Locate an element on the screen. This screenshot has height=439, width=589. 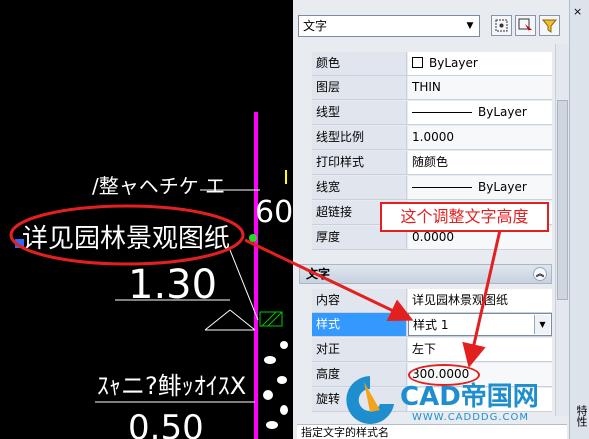
prop-row-style: 样式 样式 1 ▼ is located at coordinates (432, 325).